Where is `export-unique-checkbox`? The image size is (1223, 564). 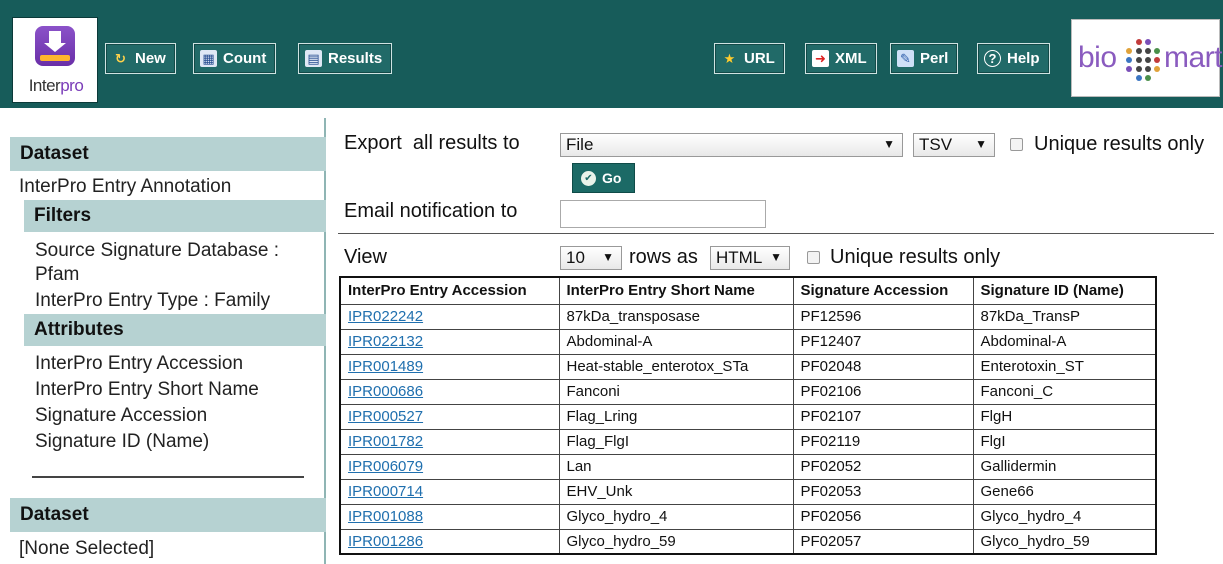 export-unique-checkbox is located at coordinates (1016, 144).